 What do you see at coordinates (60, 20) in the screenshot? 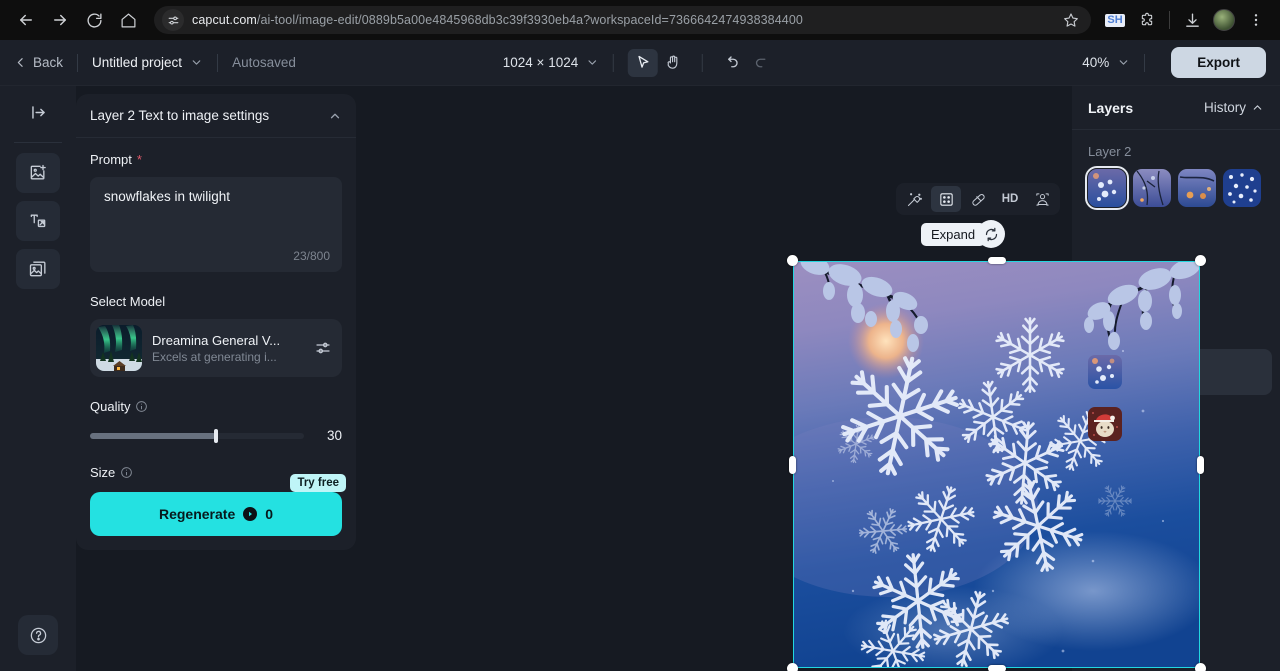
I see `forward-arrow-icon` at bounding box center [60, 20].